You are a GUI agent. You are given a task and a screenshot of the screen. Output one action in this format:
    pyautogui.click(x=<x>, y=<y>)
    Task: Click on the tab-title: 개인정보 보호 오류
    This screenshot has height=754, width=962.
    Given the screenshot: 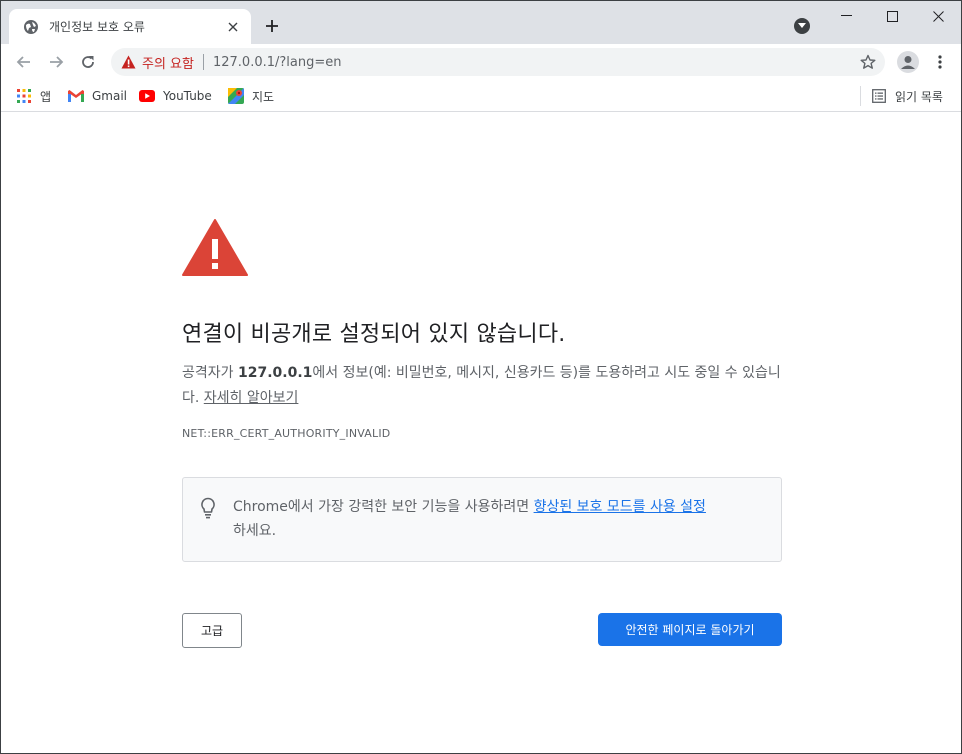 What is the action you would take?
    pyautogui.click(x=97, y=27)
    